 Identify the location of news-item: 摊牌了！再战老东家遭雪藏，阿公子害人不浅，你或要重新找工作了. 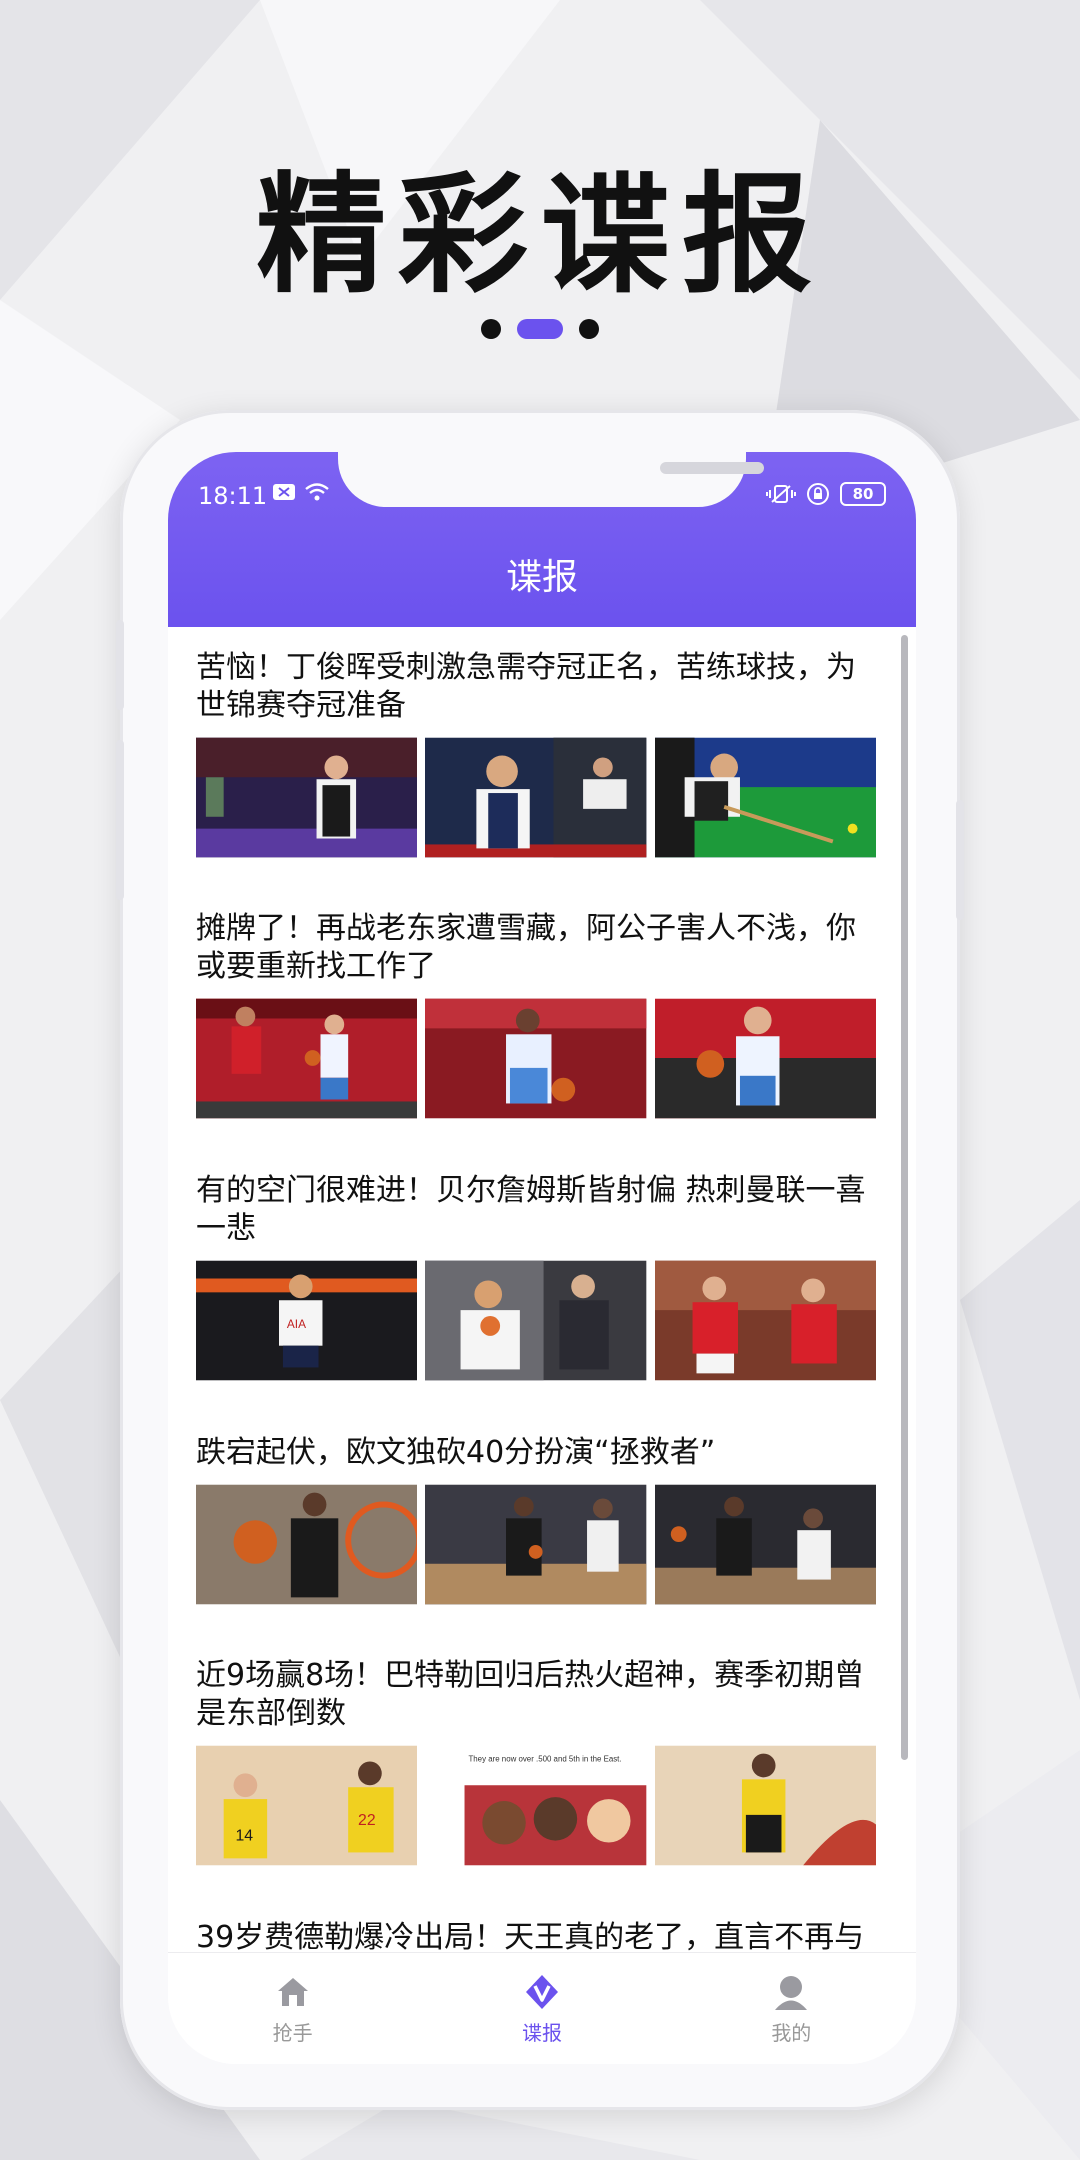
(536, 1014).